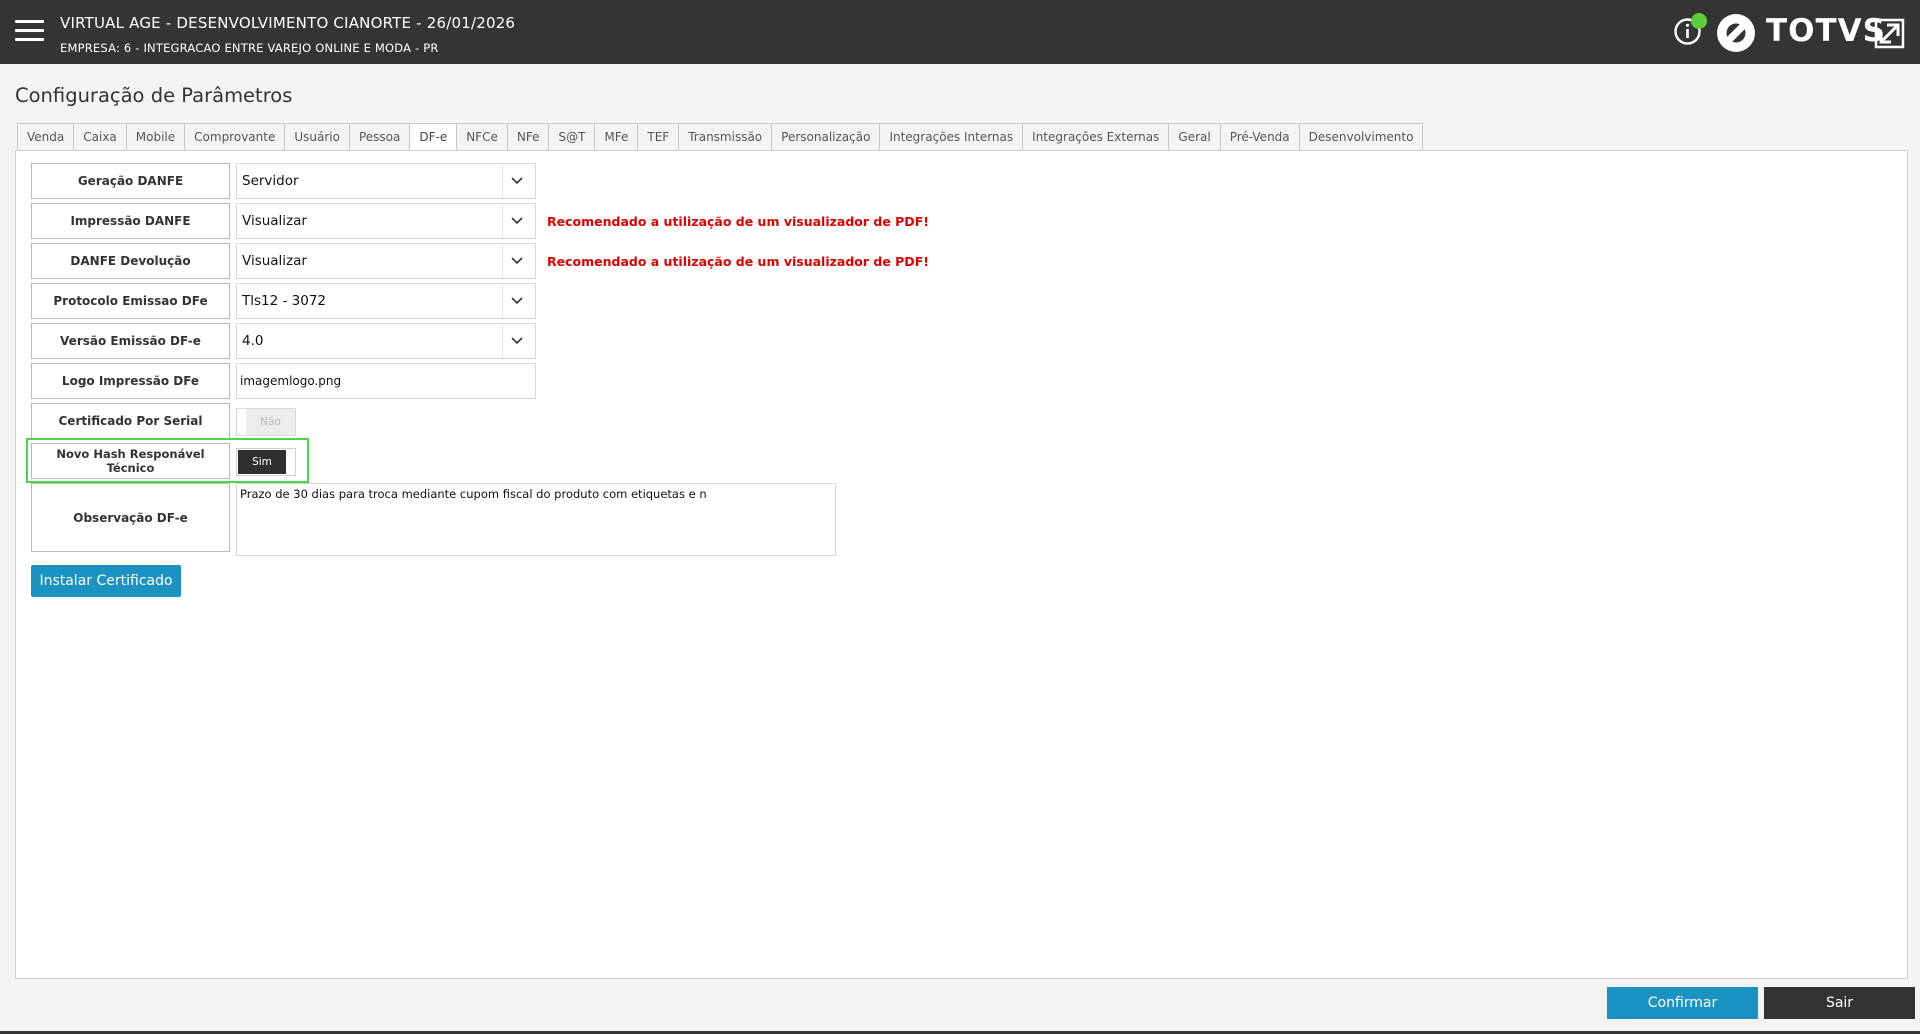  I want to click on install-certificate-button: Instalar Certificado, so click(106, 581).